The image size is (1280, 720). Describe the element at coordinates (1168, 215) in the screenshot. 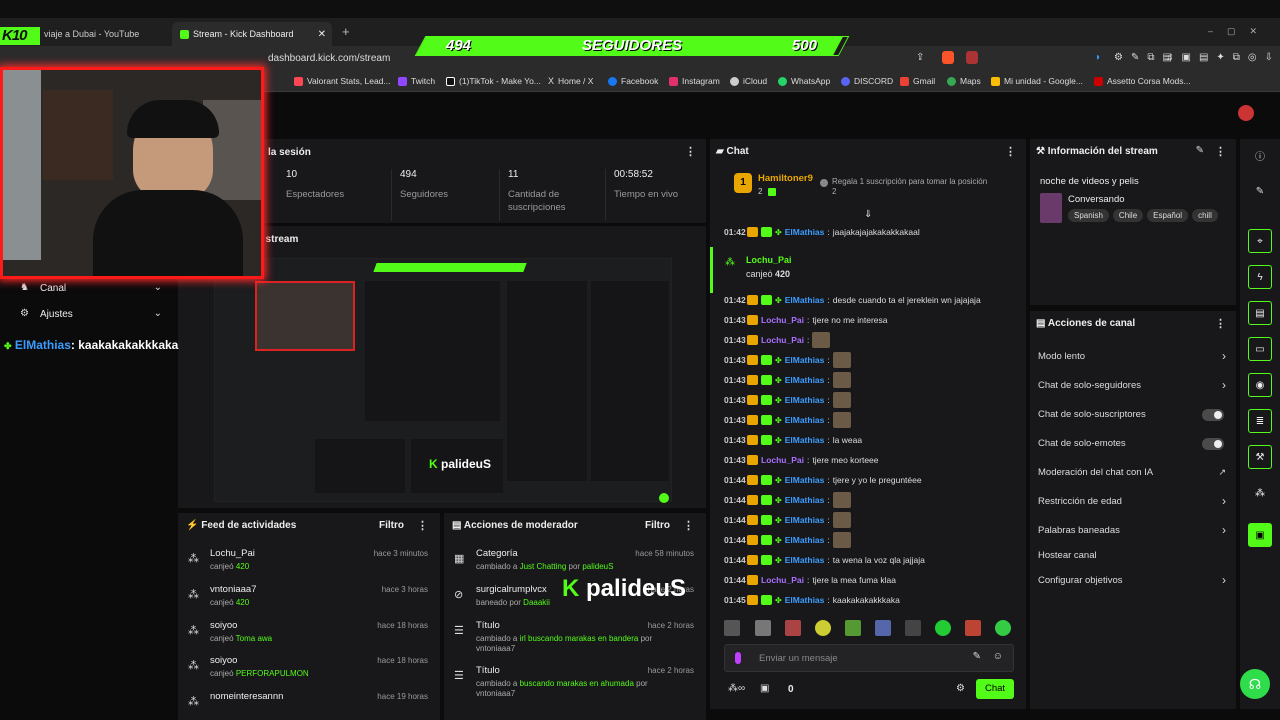

I see `tag-chip: Español` at that location.